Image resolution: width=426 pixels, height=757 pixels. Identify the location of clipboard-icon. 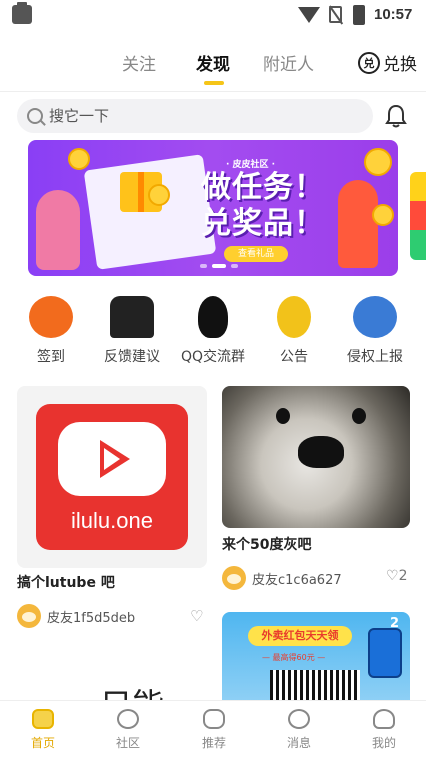
(22, 13).